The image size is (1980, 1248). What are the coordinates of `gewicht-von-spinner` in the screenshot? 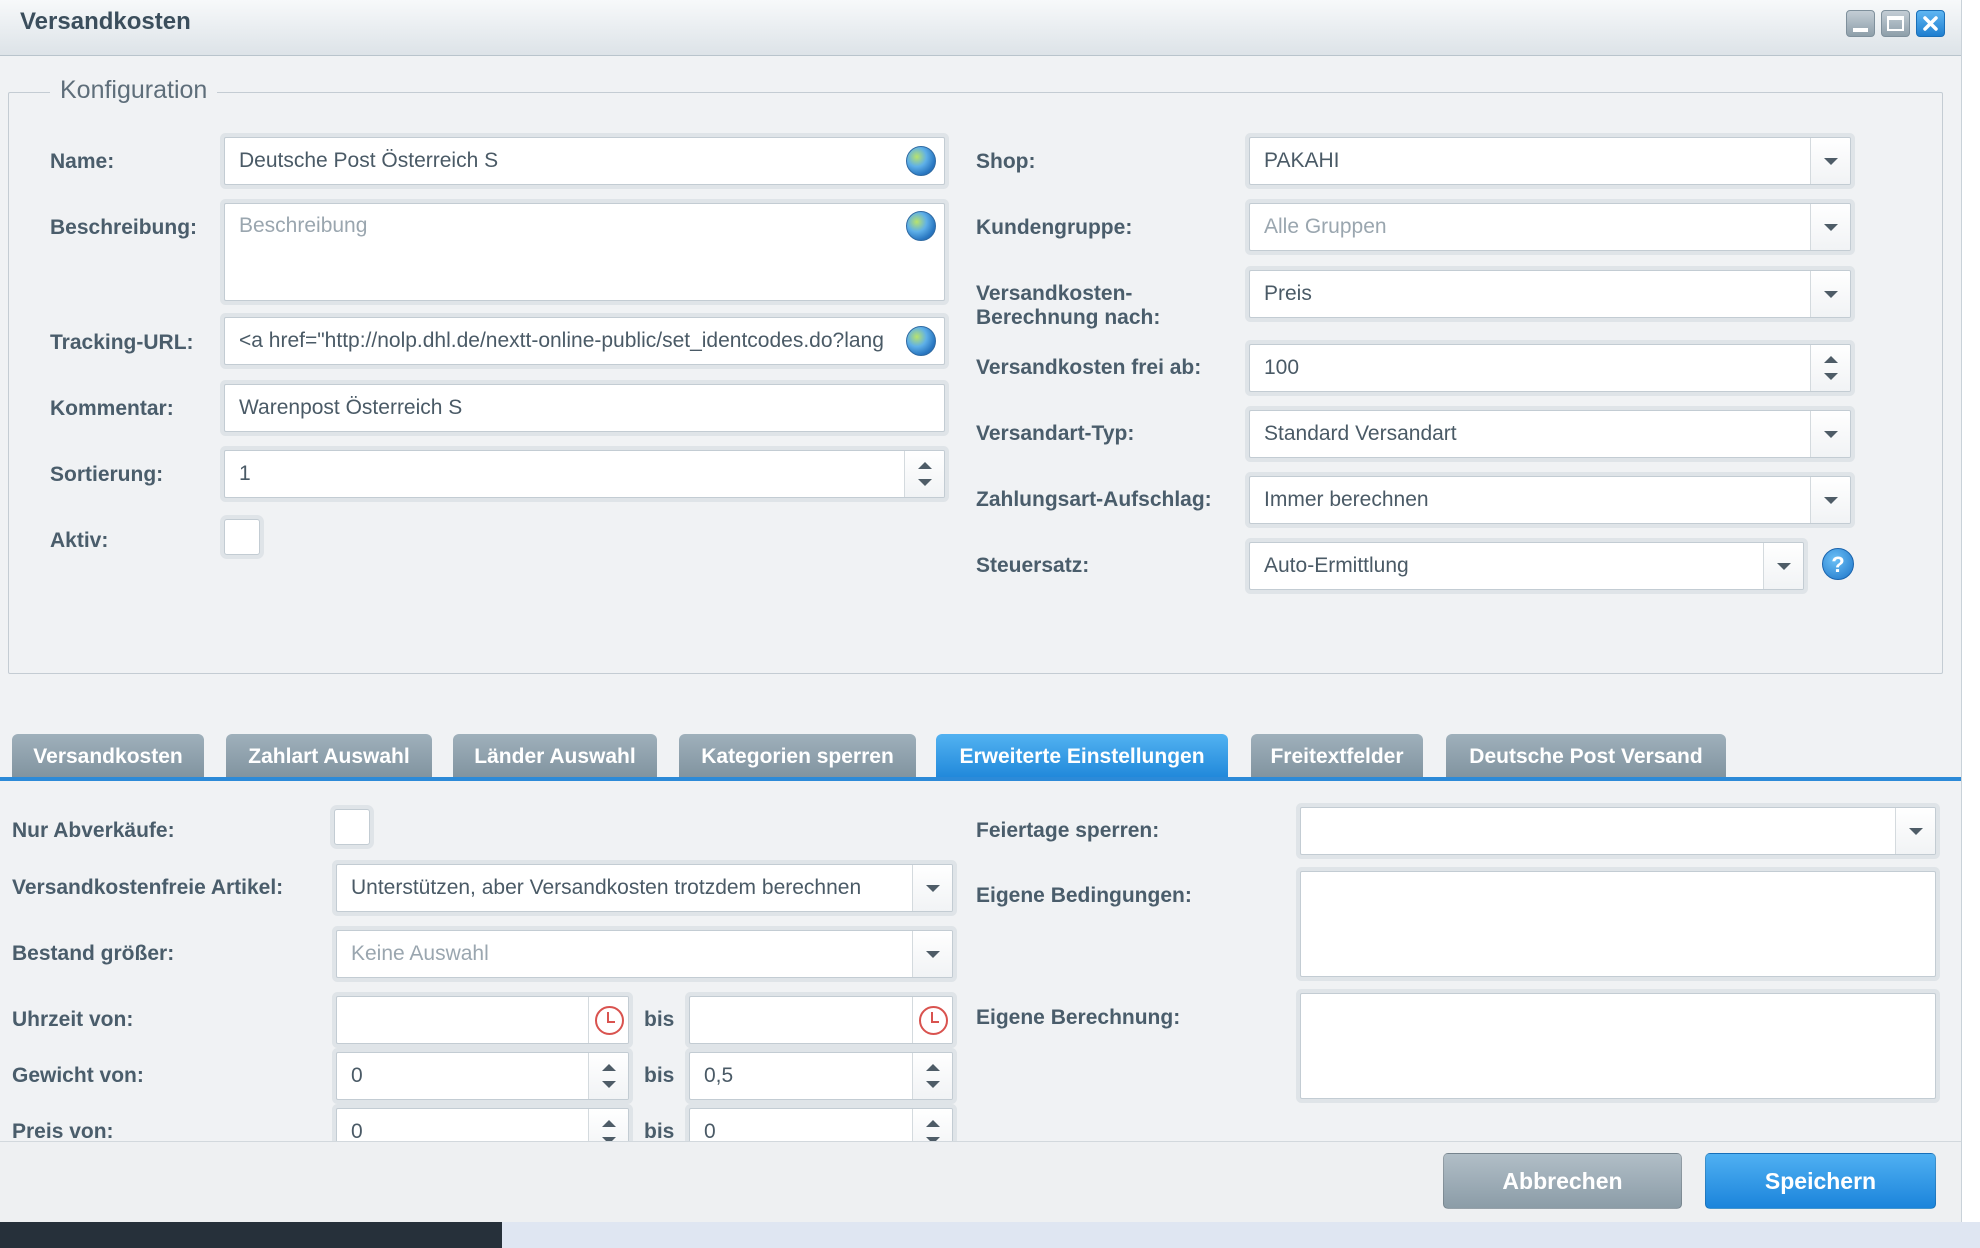 It's located at (608, 1076).